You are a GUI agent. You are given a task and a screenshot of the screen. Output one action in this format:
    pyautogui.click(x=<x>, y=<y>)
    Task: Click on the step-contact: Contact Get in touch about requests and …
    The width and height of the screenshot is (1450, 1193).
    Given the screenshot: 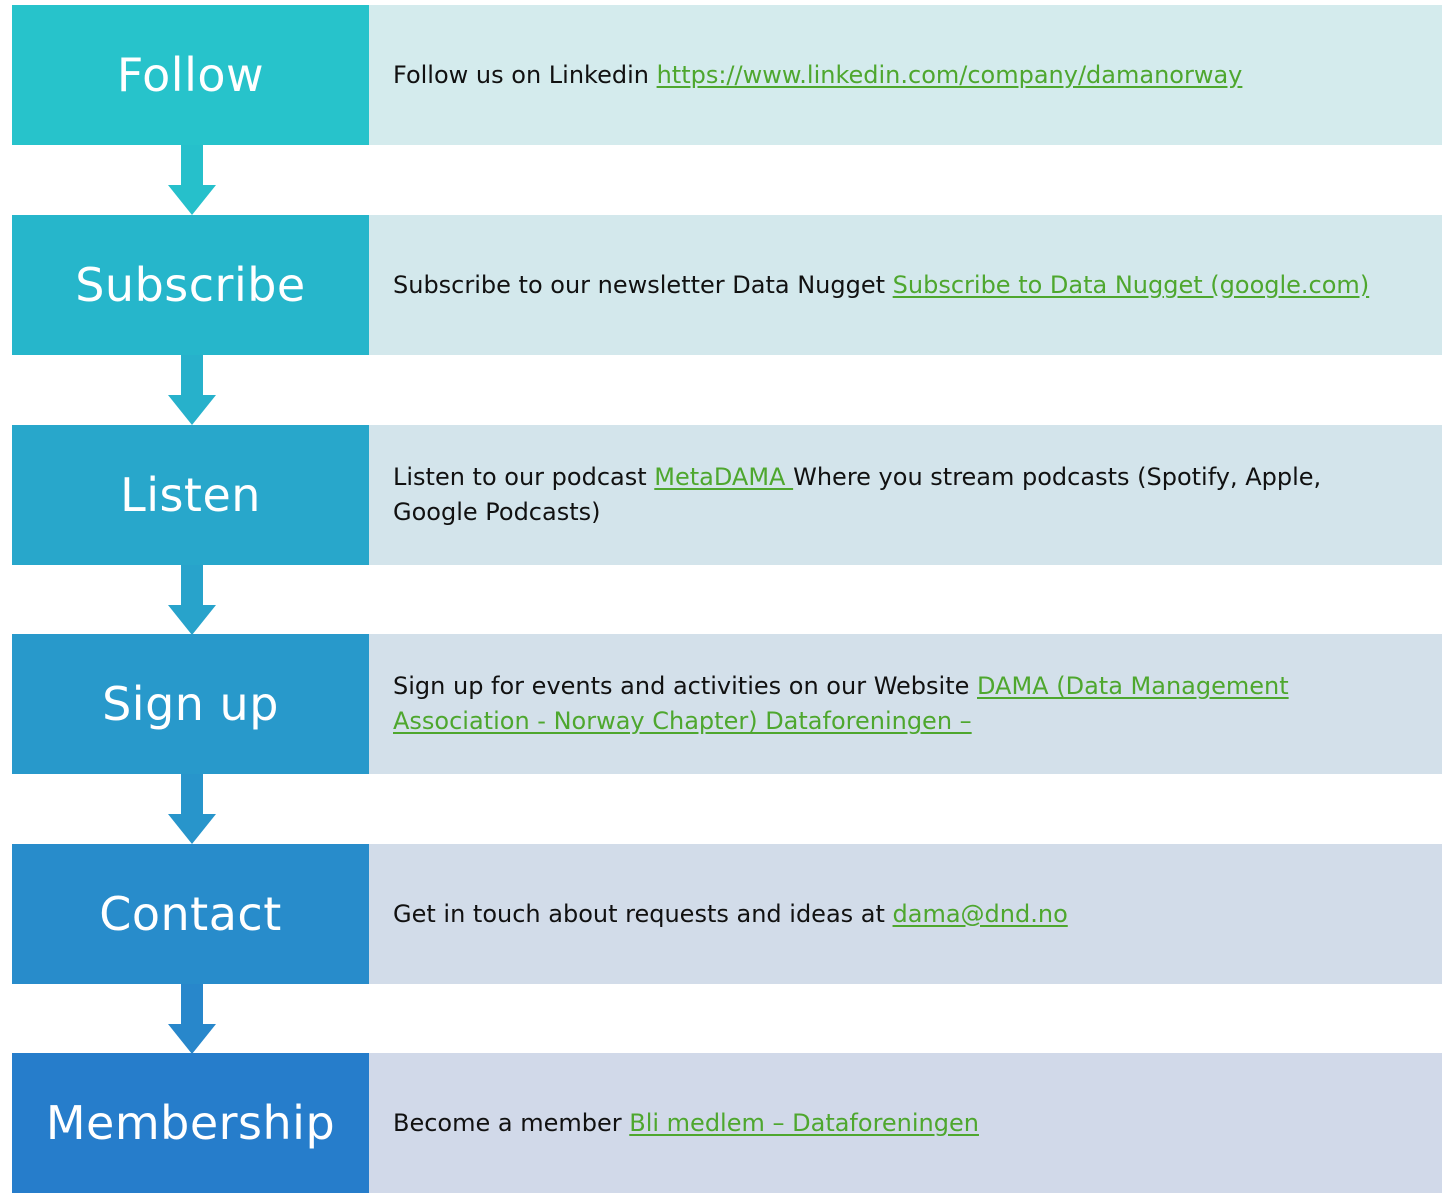 What is the action you would take?
    pyautogui.click(x=727, y=914)
    